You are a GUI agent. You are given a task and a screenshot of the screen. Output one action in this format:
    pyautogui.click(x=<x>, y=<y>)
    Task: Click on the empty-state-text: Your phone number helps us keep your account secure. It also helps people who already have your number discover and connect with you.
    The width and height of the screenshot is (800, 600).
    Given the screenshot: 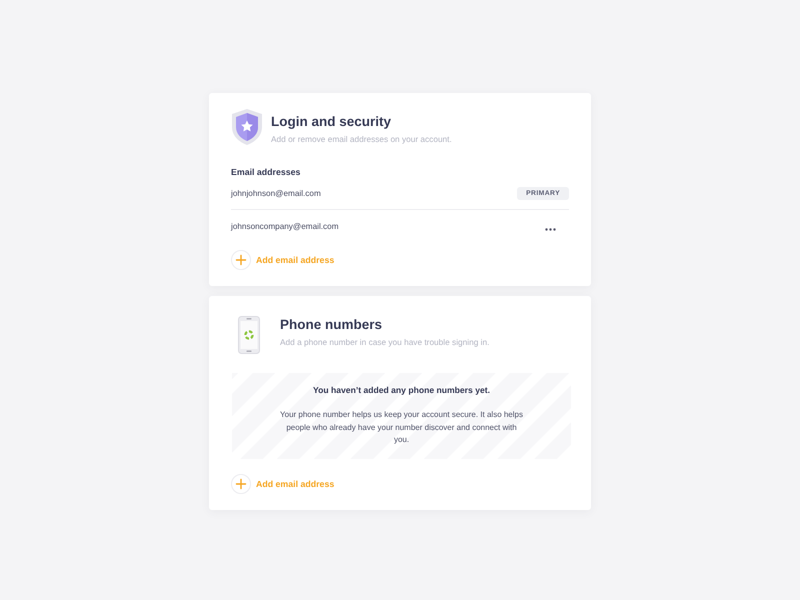 What is the action you would take?
    pyautogui.click(x=401, y=427)
    